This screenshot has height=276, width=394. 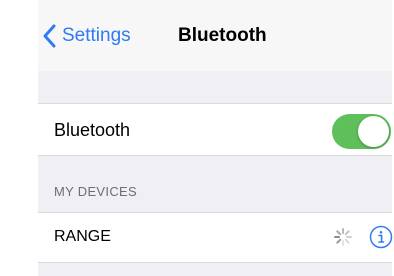 What do you see at coordinates (95, 191) in the screenshot?
I see `my-devices-header: MY DEVICES` at bounding box center [95, 191].